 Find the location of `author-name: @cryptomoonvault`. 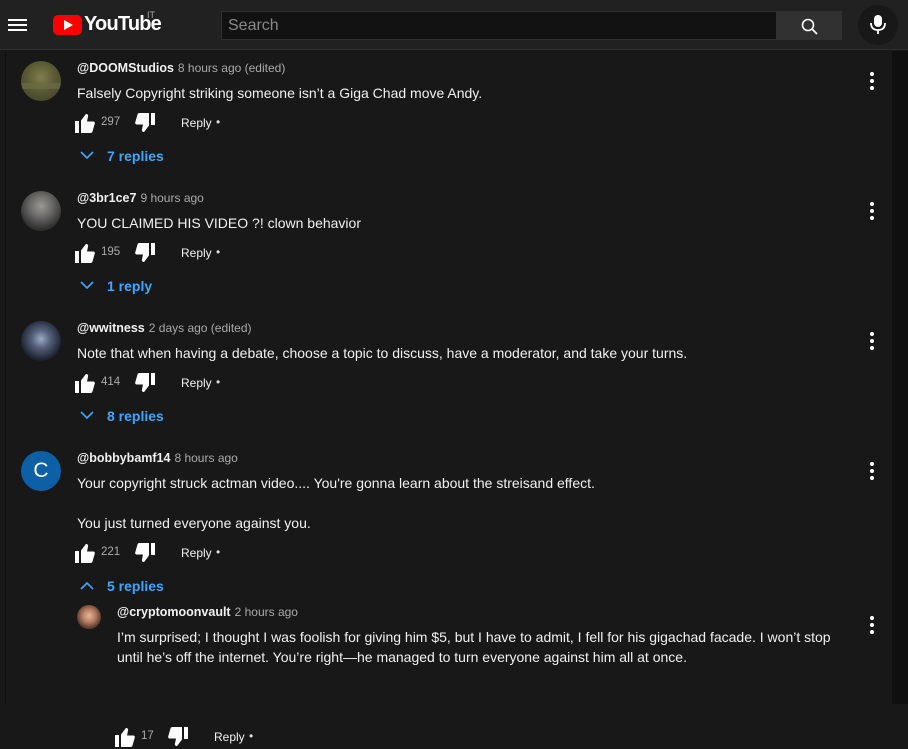

author-name: @cryptomoonvault is located at coordinates (174, 612).